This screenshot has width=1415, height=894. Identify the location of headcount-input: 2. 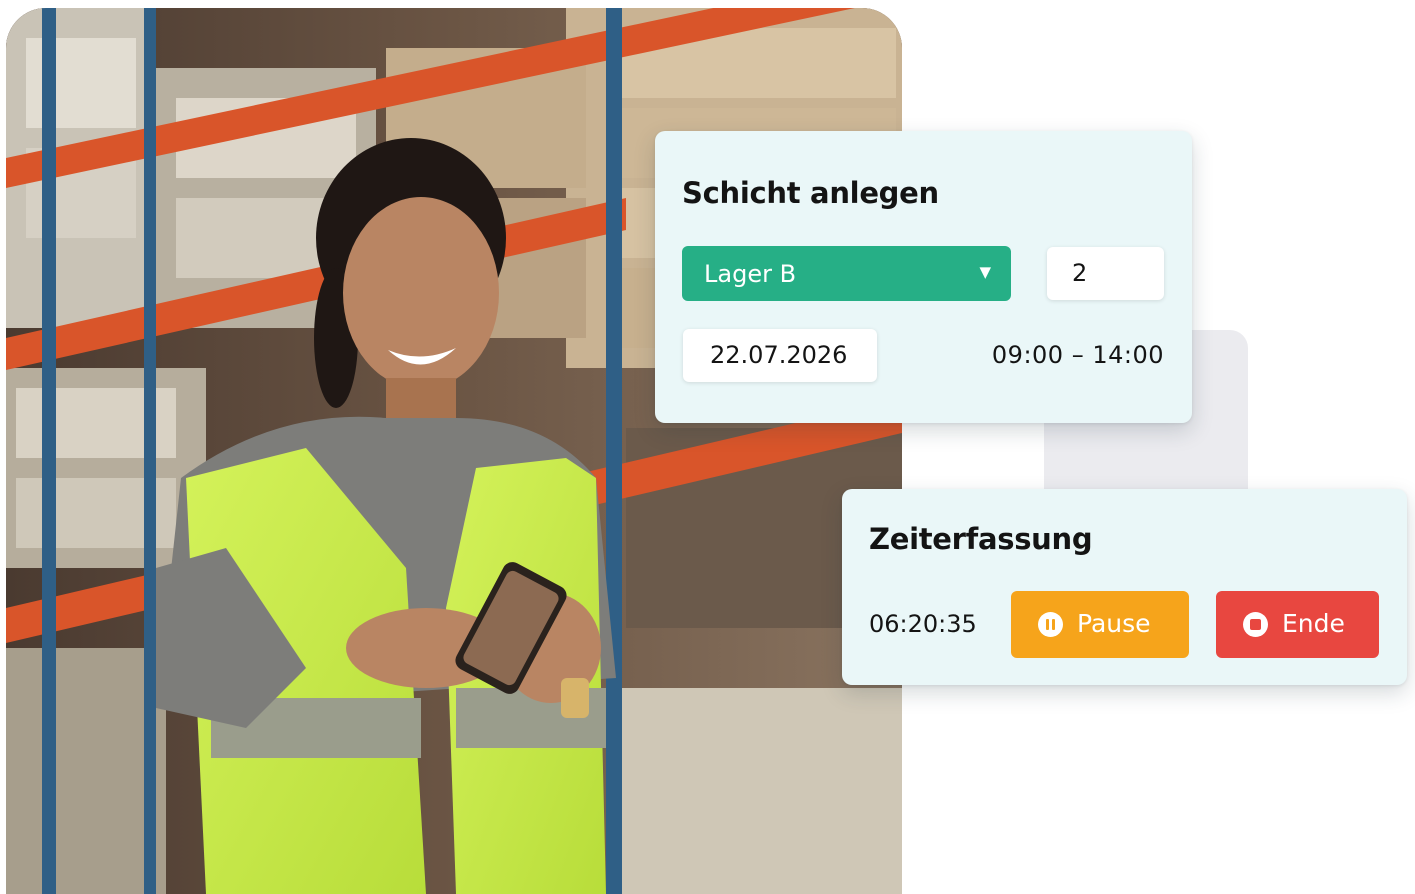
(1105, 273).